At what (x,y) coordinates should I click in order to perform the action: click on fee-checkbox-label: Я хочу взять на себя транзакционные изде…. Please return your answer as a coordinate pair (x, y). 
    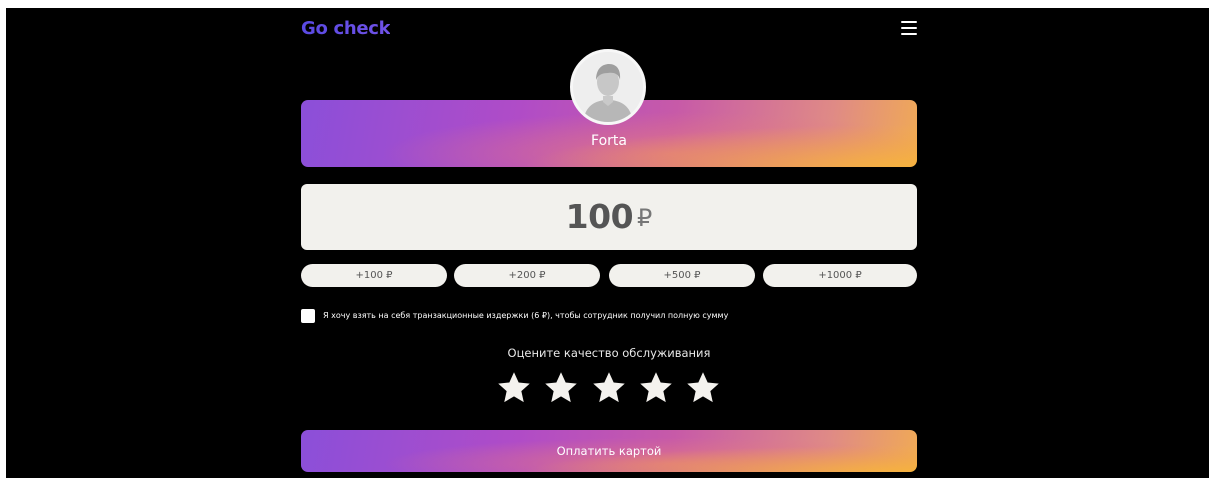
    Looking at the image, I should click on (526, 315).